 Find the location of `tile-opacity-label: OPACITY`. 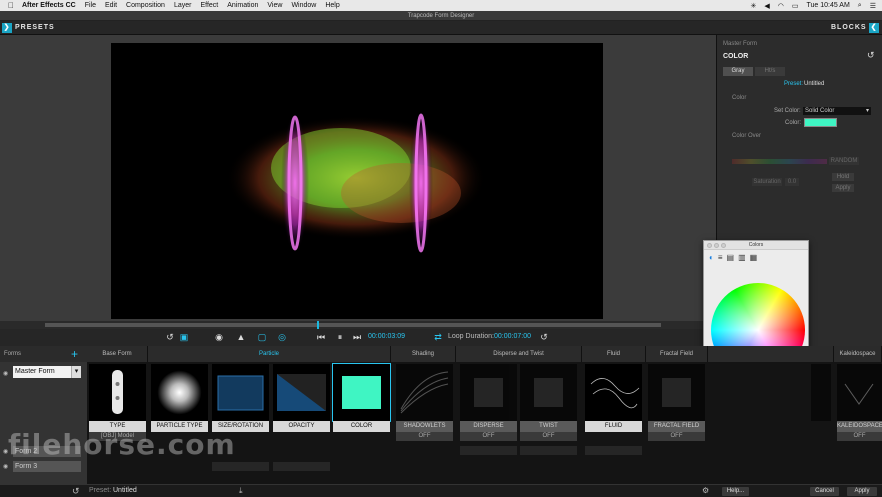

tile-opacity-label: OPACITY is located at coordinates (301, 426).